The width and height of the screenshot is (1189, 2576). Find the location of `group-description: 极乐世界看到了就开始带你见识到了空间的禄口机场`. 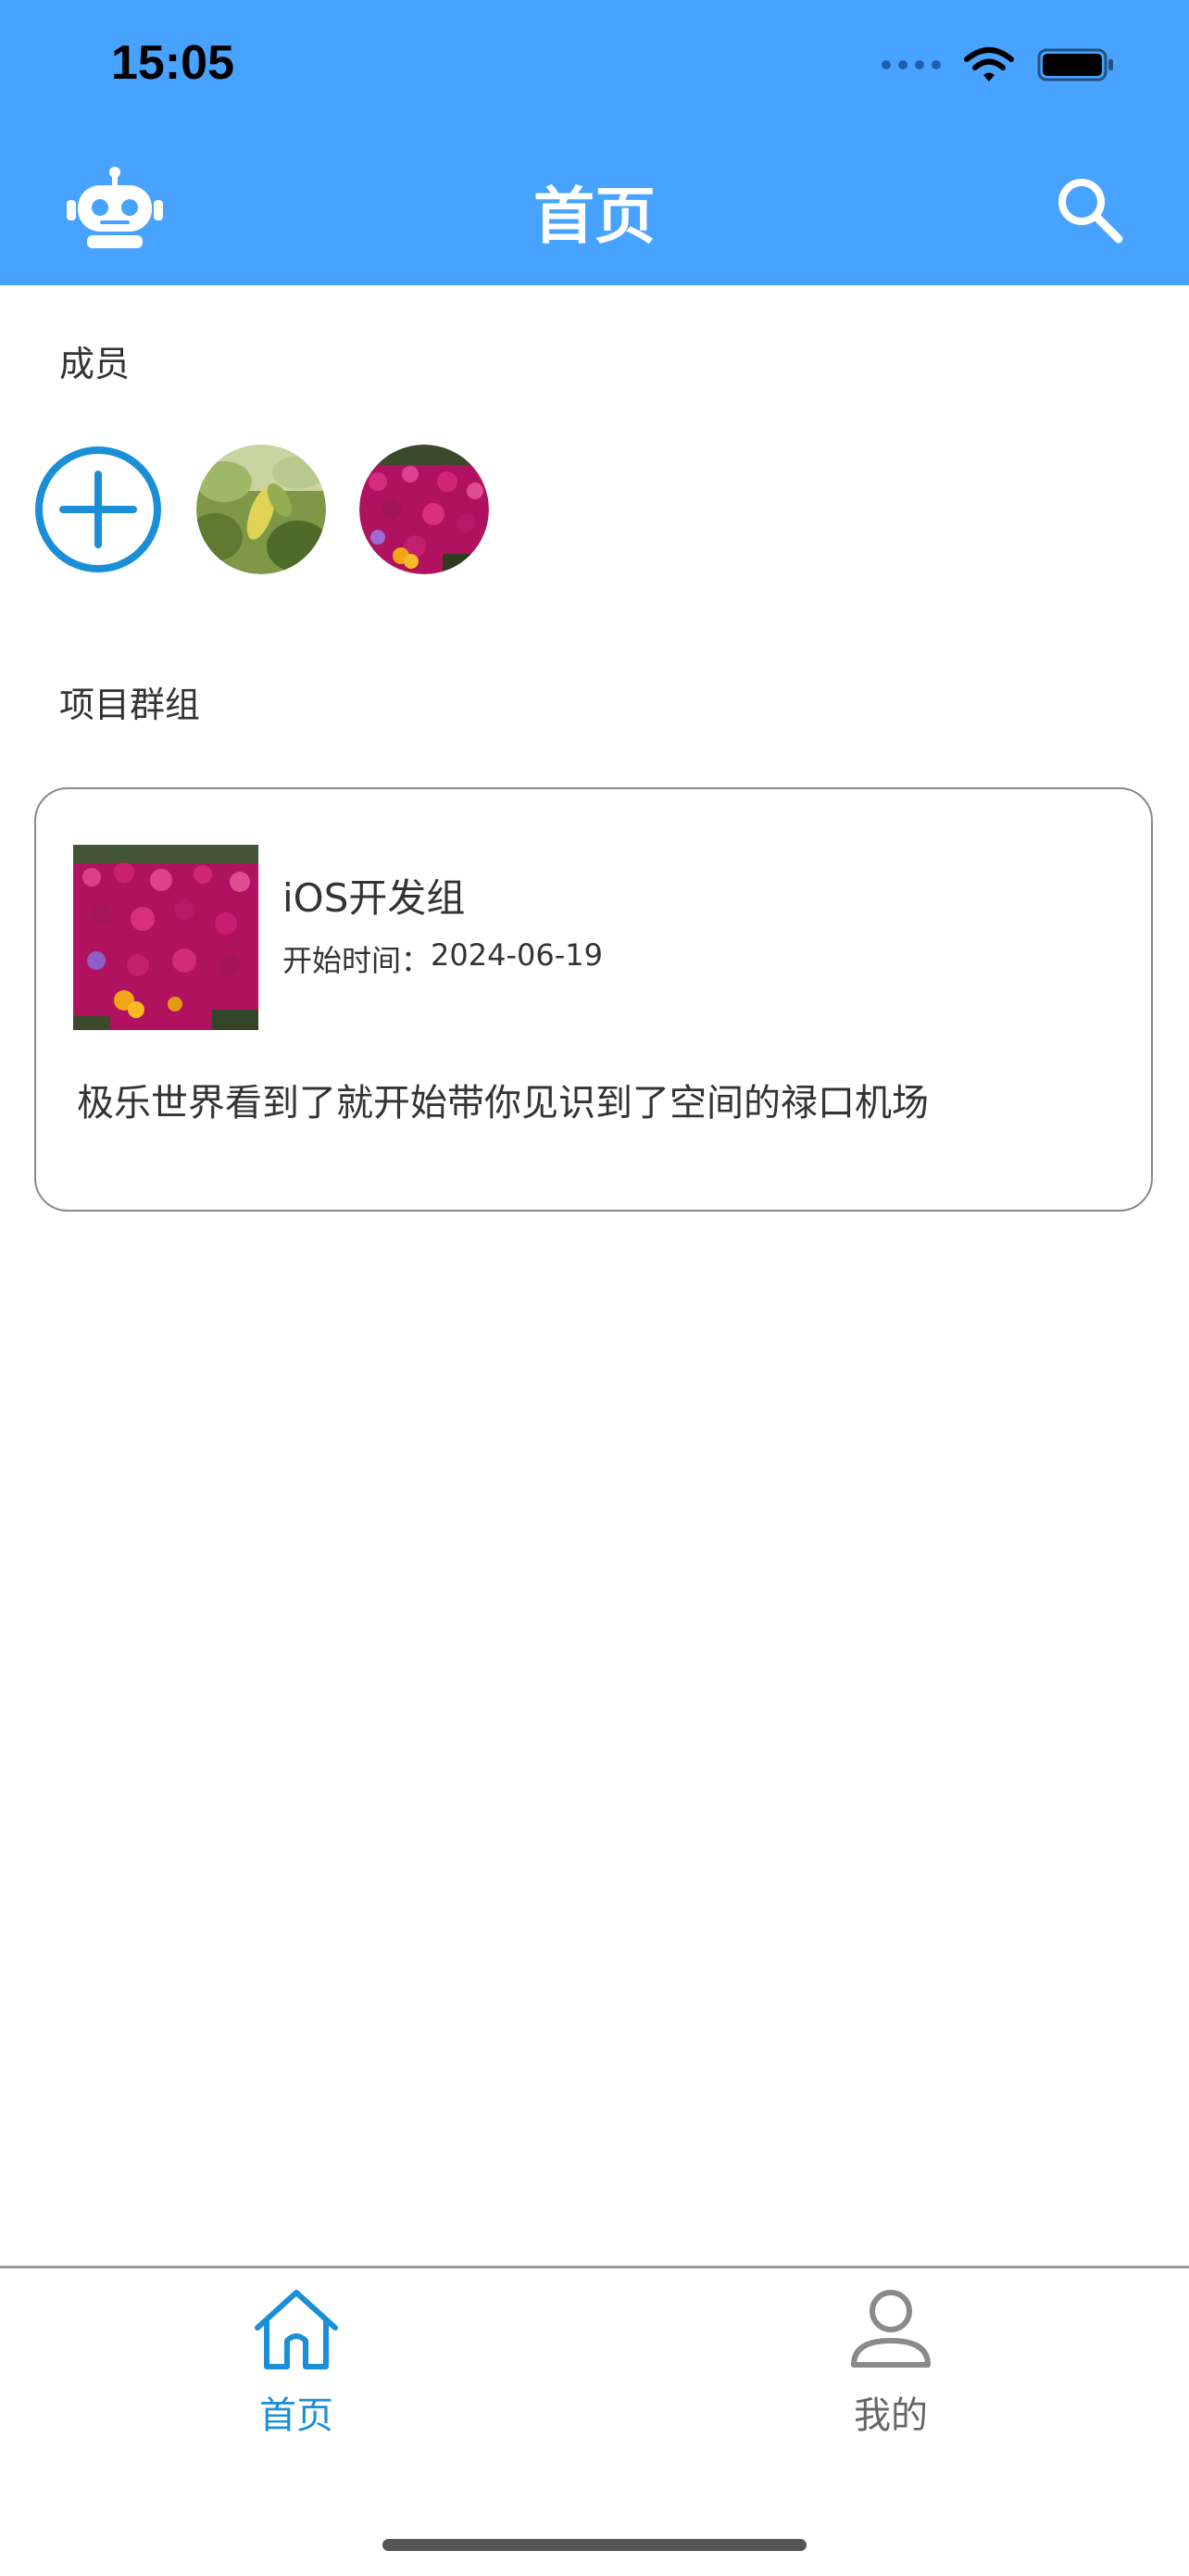

group-description: 极乐世界看到了就开始带你见识到了空间的禄口机场 is located at coordinates (503, 1103).